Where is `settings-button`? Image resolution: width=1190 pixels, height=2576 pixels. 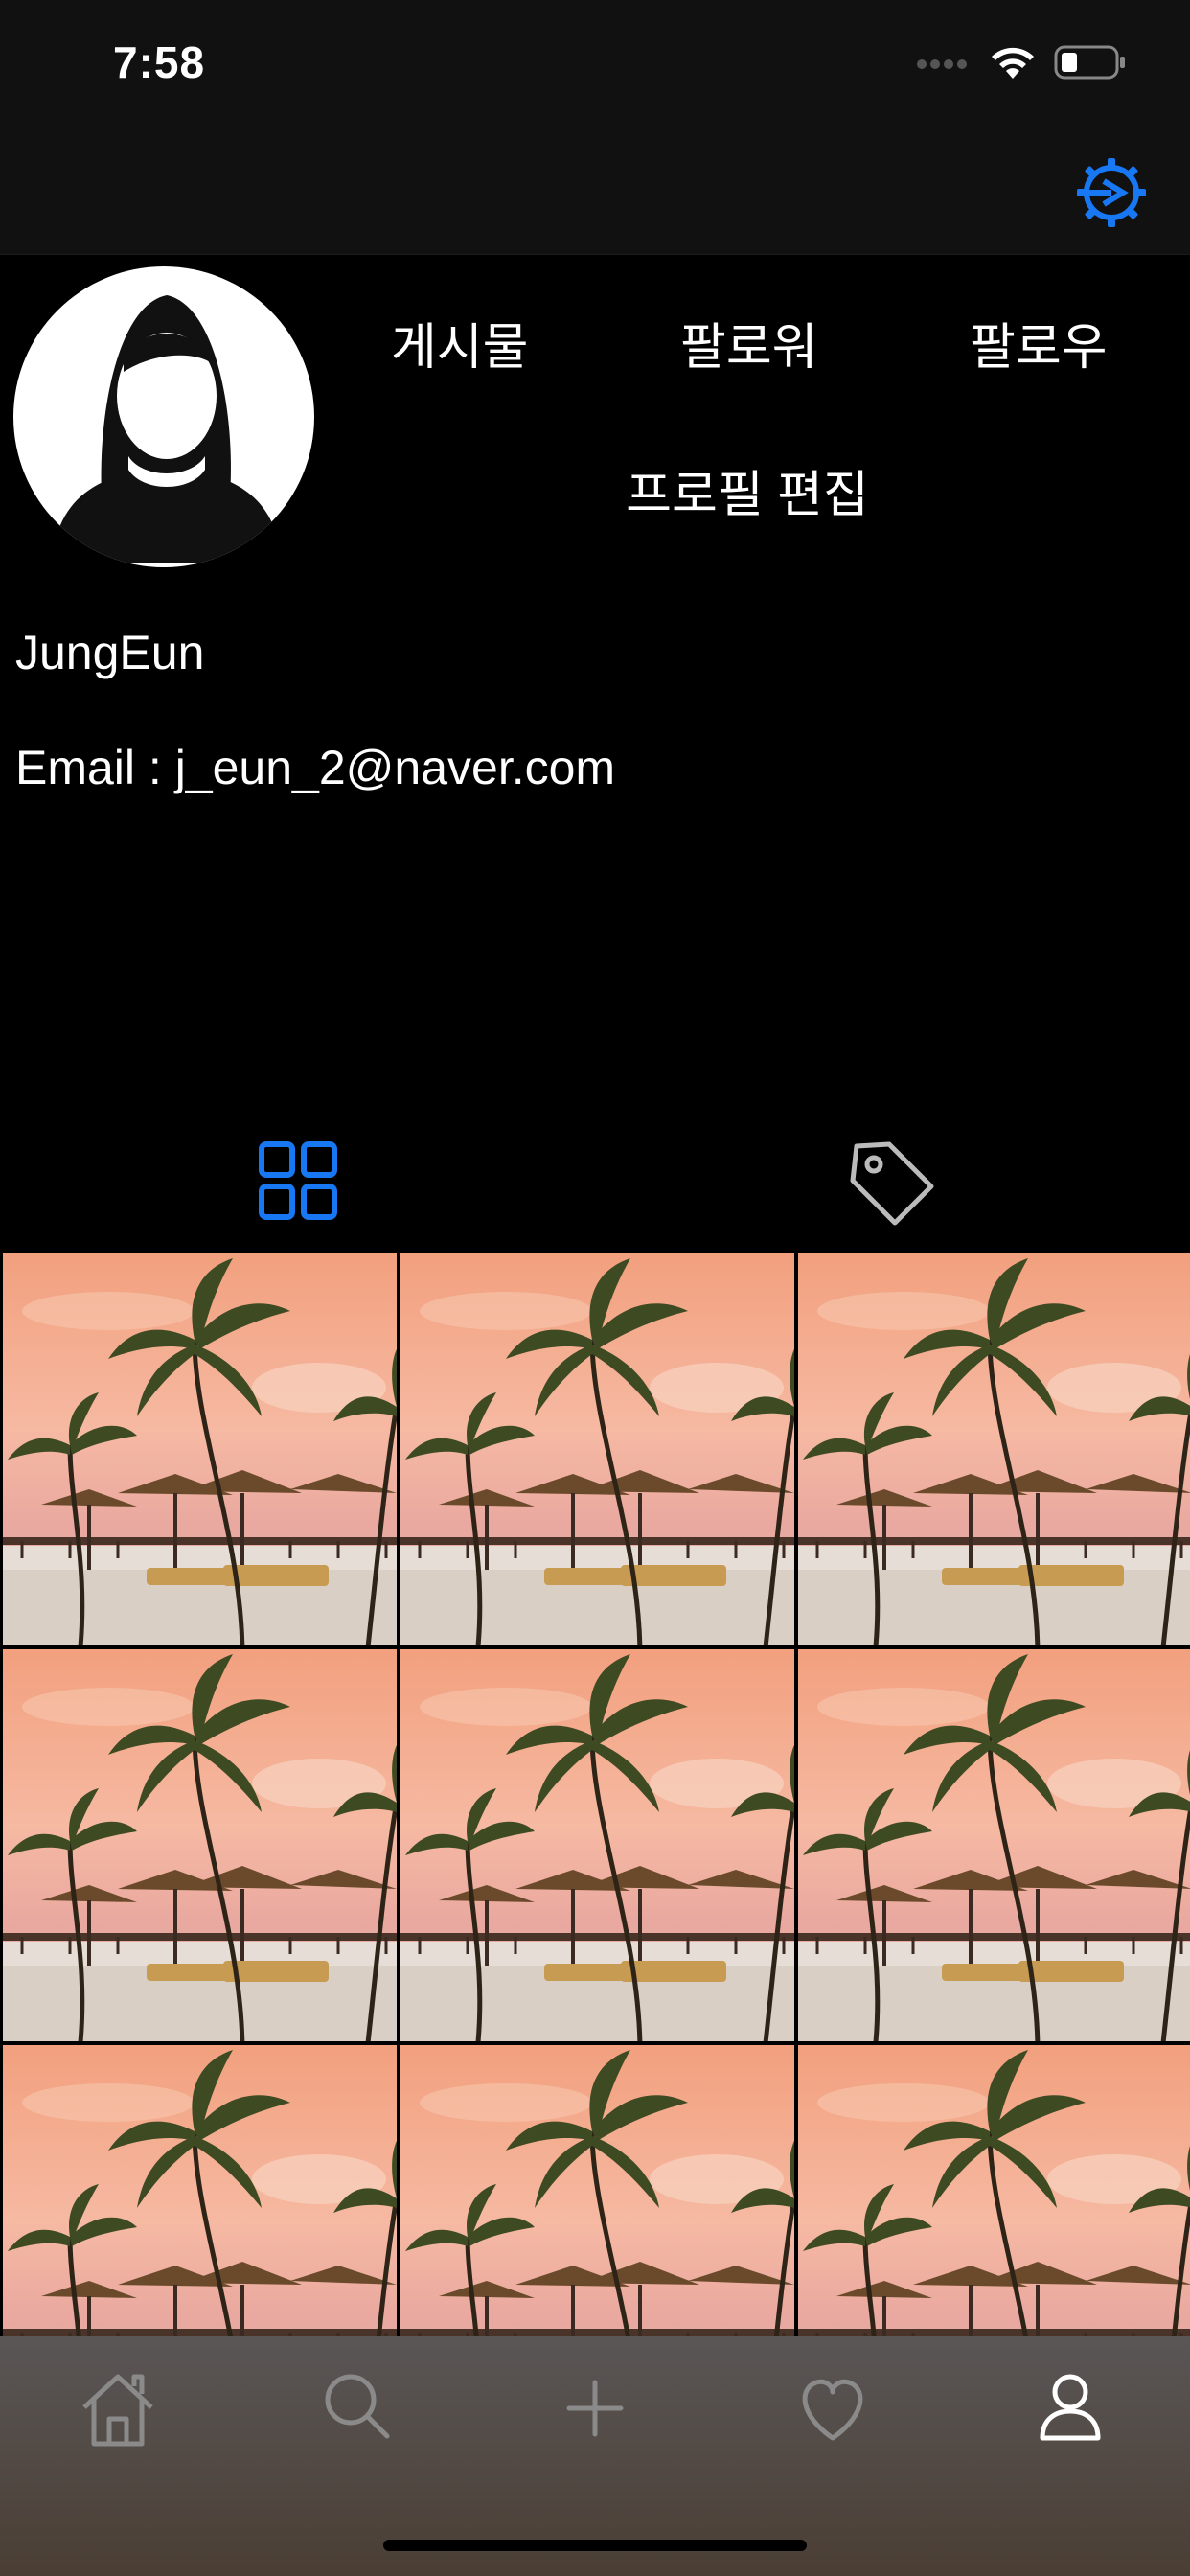
settings-button is located at coordinates (1111, 193).